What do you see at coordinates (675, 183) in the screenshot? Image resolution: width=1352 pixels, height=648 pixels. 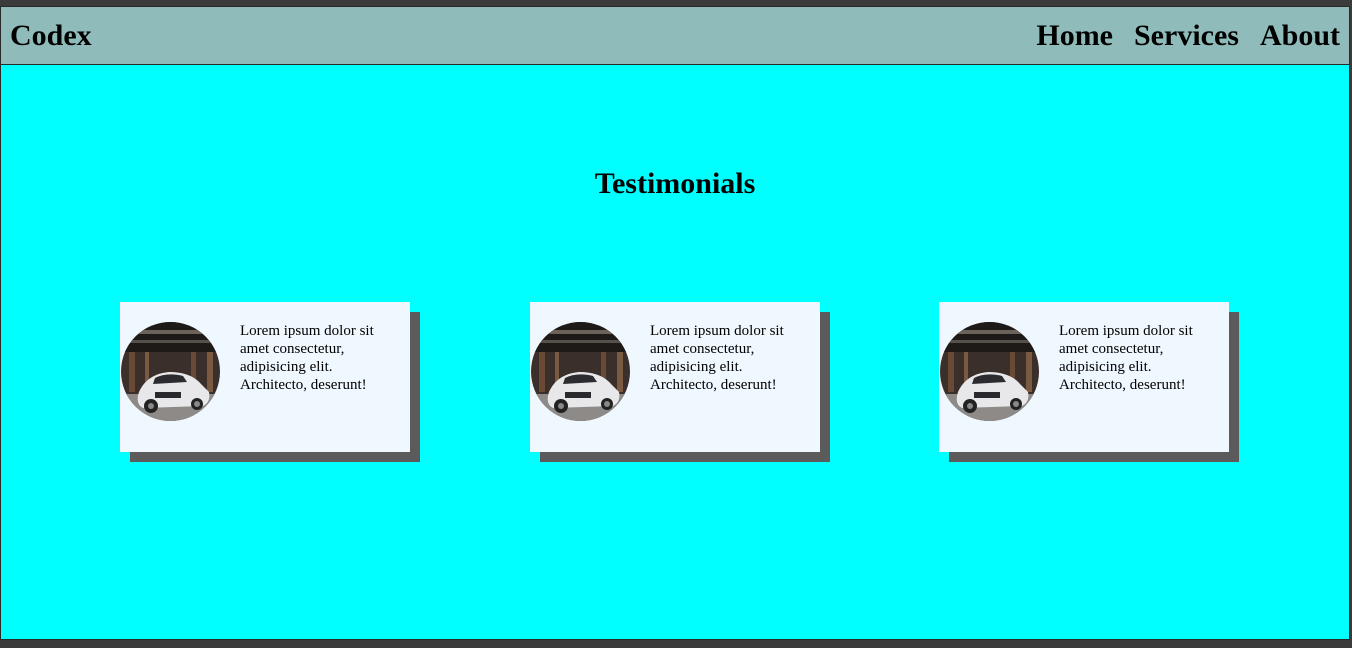 I see `section-title: Testimonials` at bounding box center [675, 183].